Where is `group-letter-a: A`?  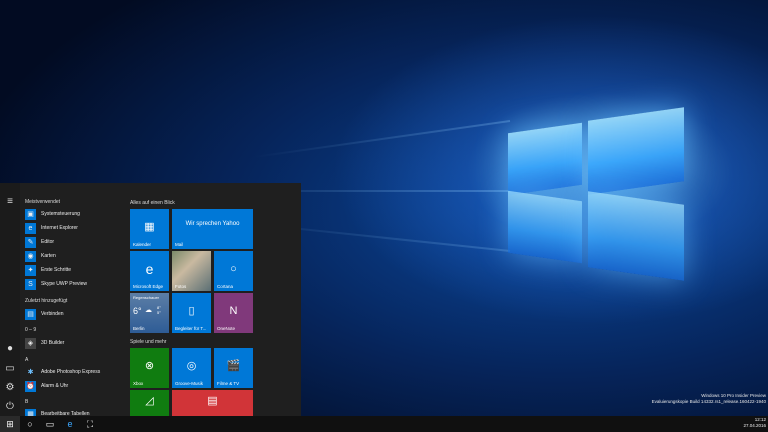 group-letter-a: A is located at coordinates (26, 360).